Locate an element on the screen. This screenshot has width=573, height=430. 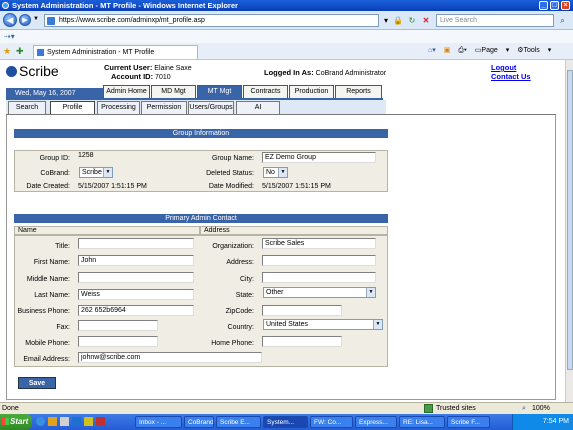
minimize-button: _ is located at coordinates (543, 5).